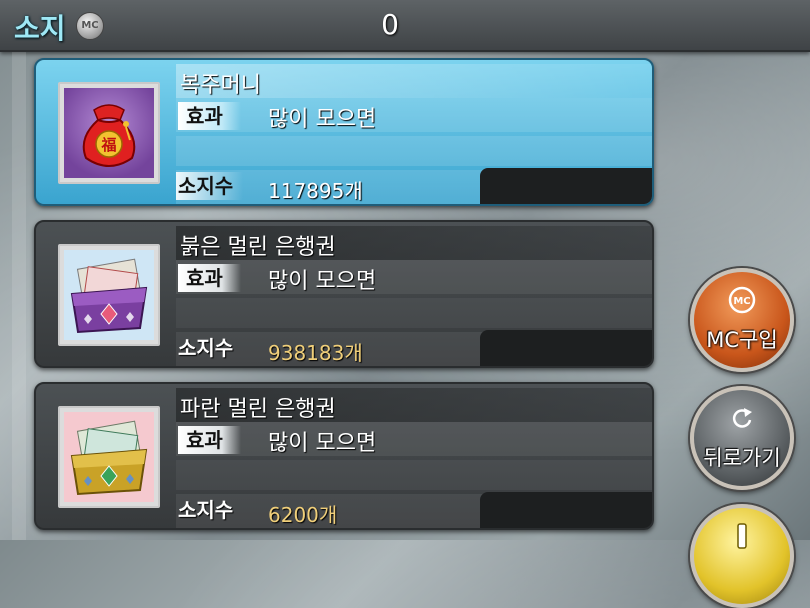 Image resolution: width=810 pixels, height=608 pixels. Describe the element at coordinates (742, 458) in the screenshot. I see `back-label: 뒤로가기` at that location.